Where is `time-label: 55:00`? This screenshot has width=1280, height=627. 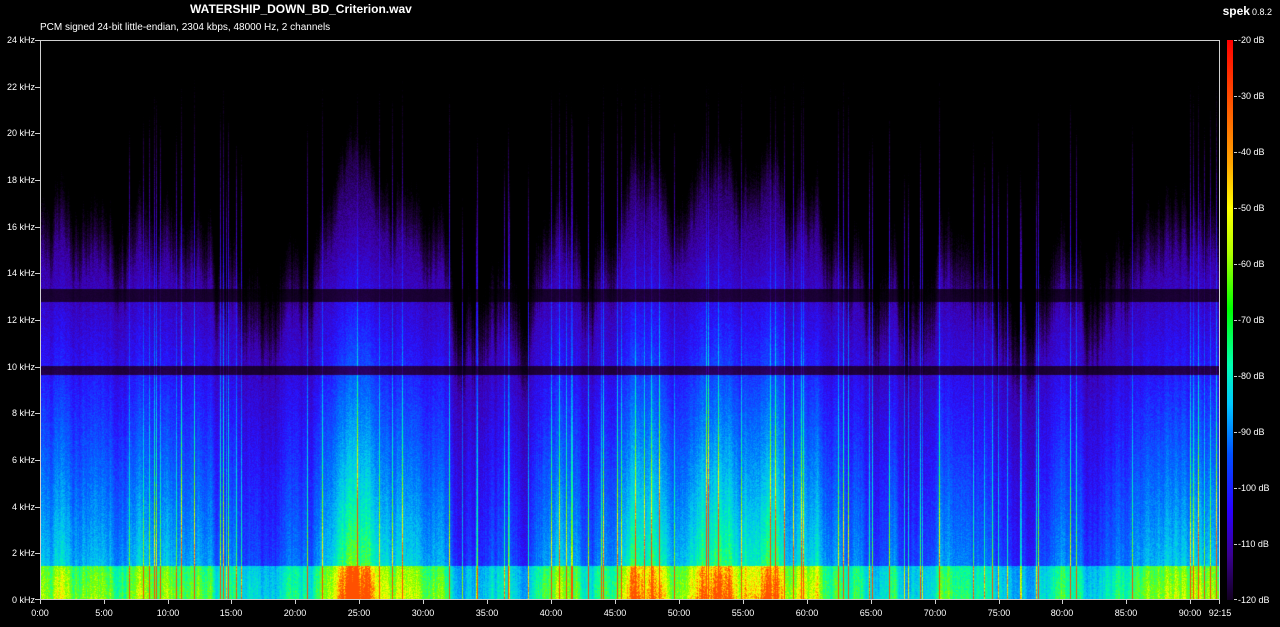
time-label: 55:00 is located at coordinates (743, 613).